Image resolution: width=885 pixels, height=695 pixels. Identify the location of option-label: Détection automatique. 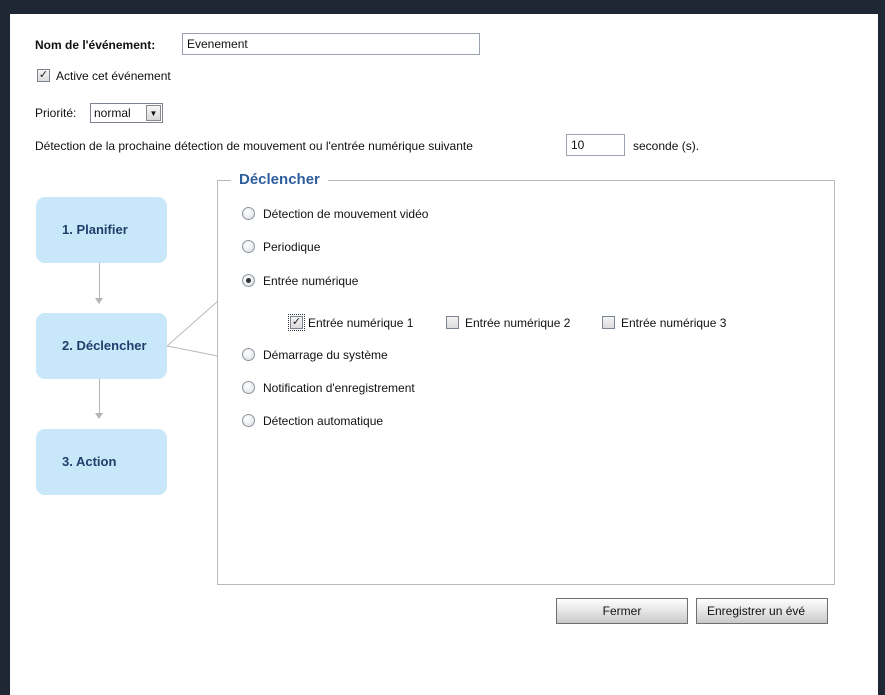
(323, 421).